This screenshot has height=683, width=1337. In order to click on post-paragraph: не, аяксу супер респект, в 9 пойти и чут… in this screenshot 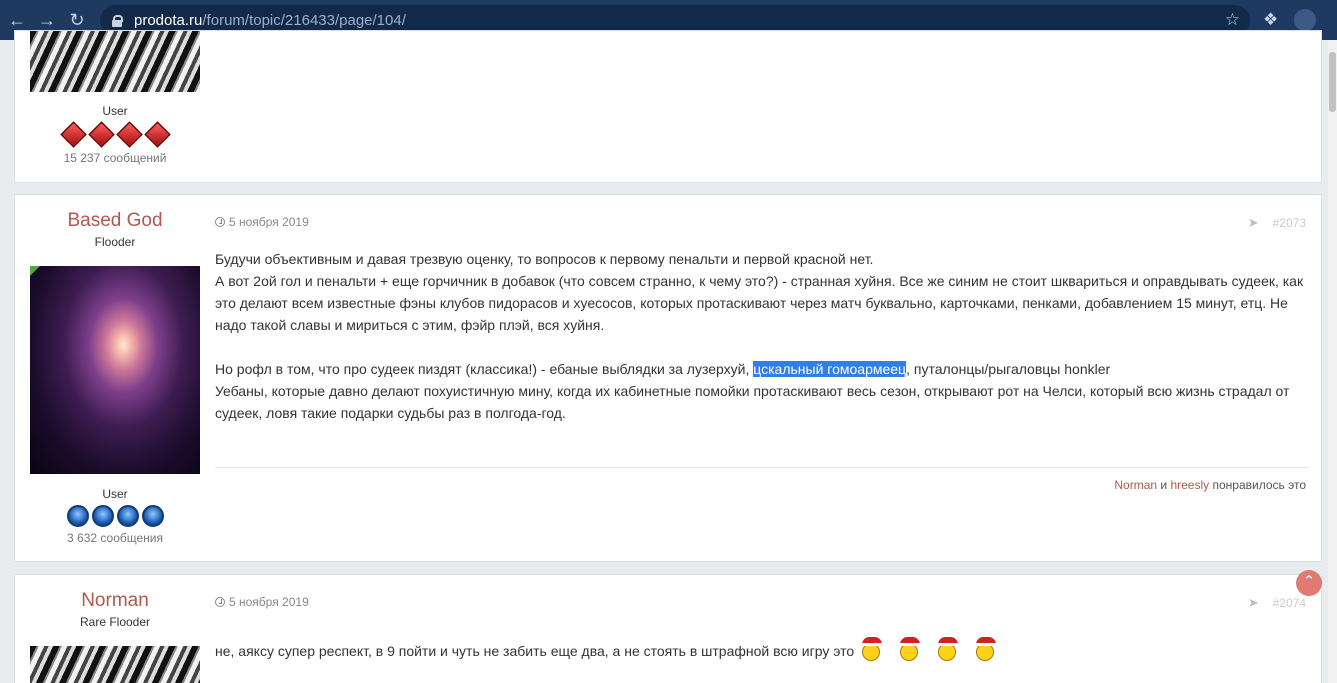, I will do `click(762, 649)`.